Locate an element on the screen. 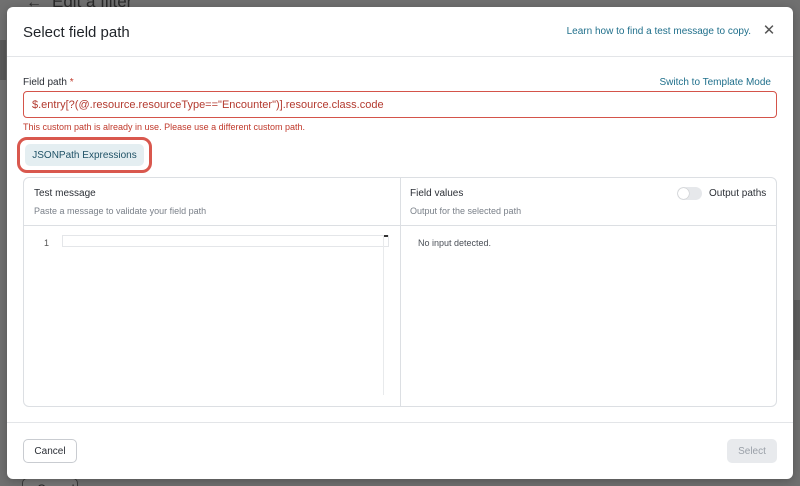 The height and width of the screenshot is (486, 800). output-paths-label: Output paths is located at coordinates (738, 193).